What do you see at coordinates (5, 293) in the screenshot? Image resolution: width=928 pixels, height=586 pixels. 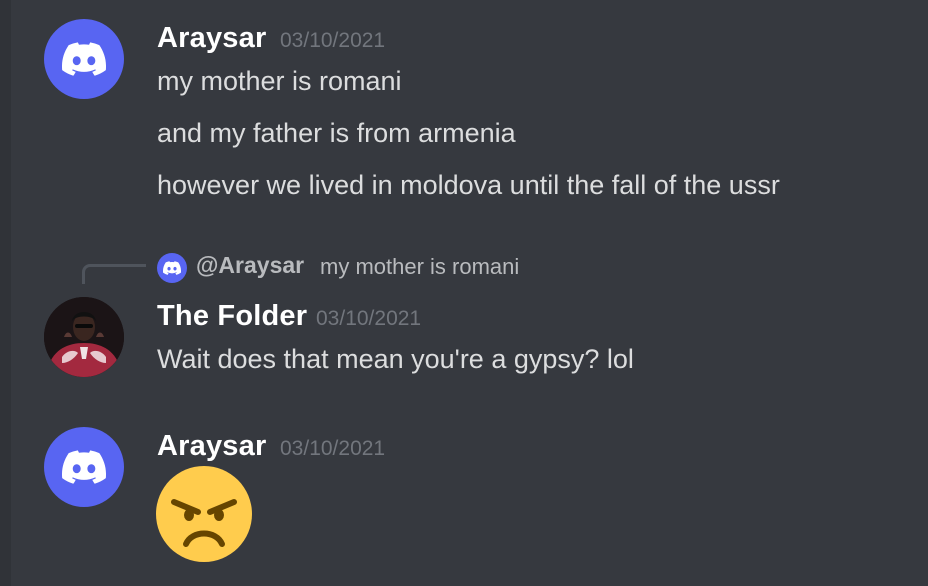 I see `channel-edge-strip` at bounding box center [5, 293].